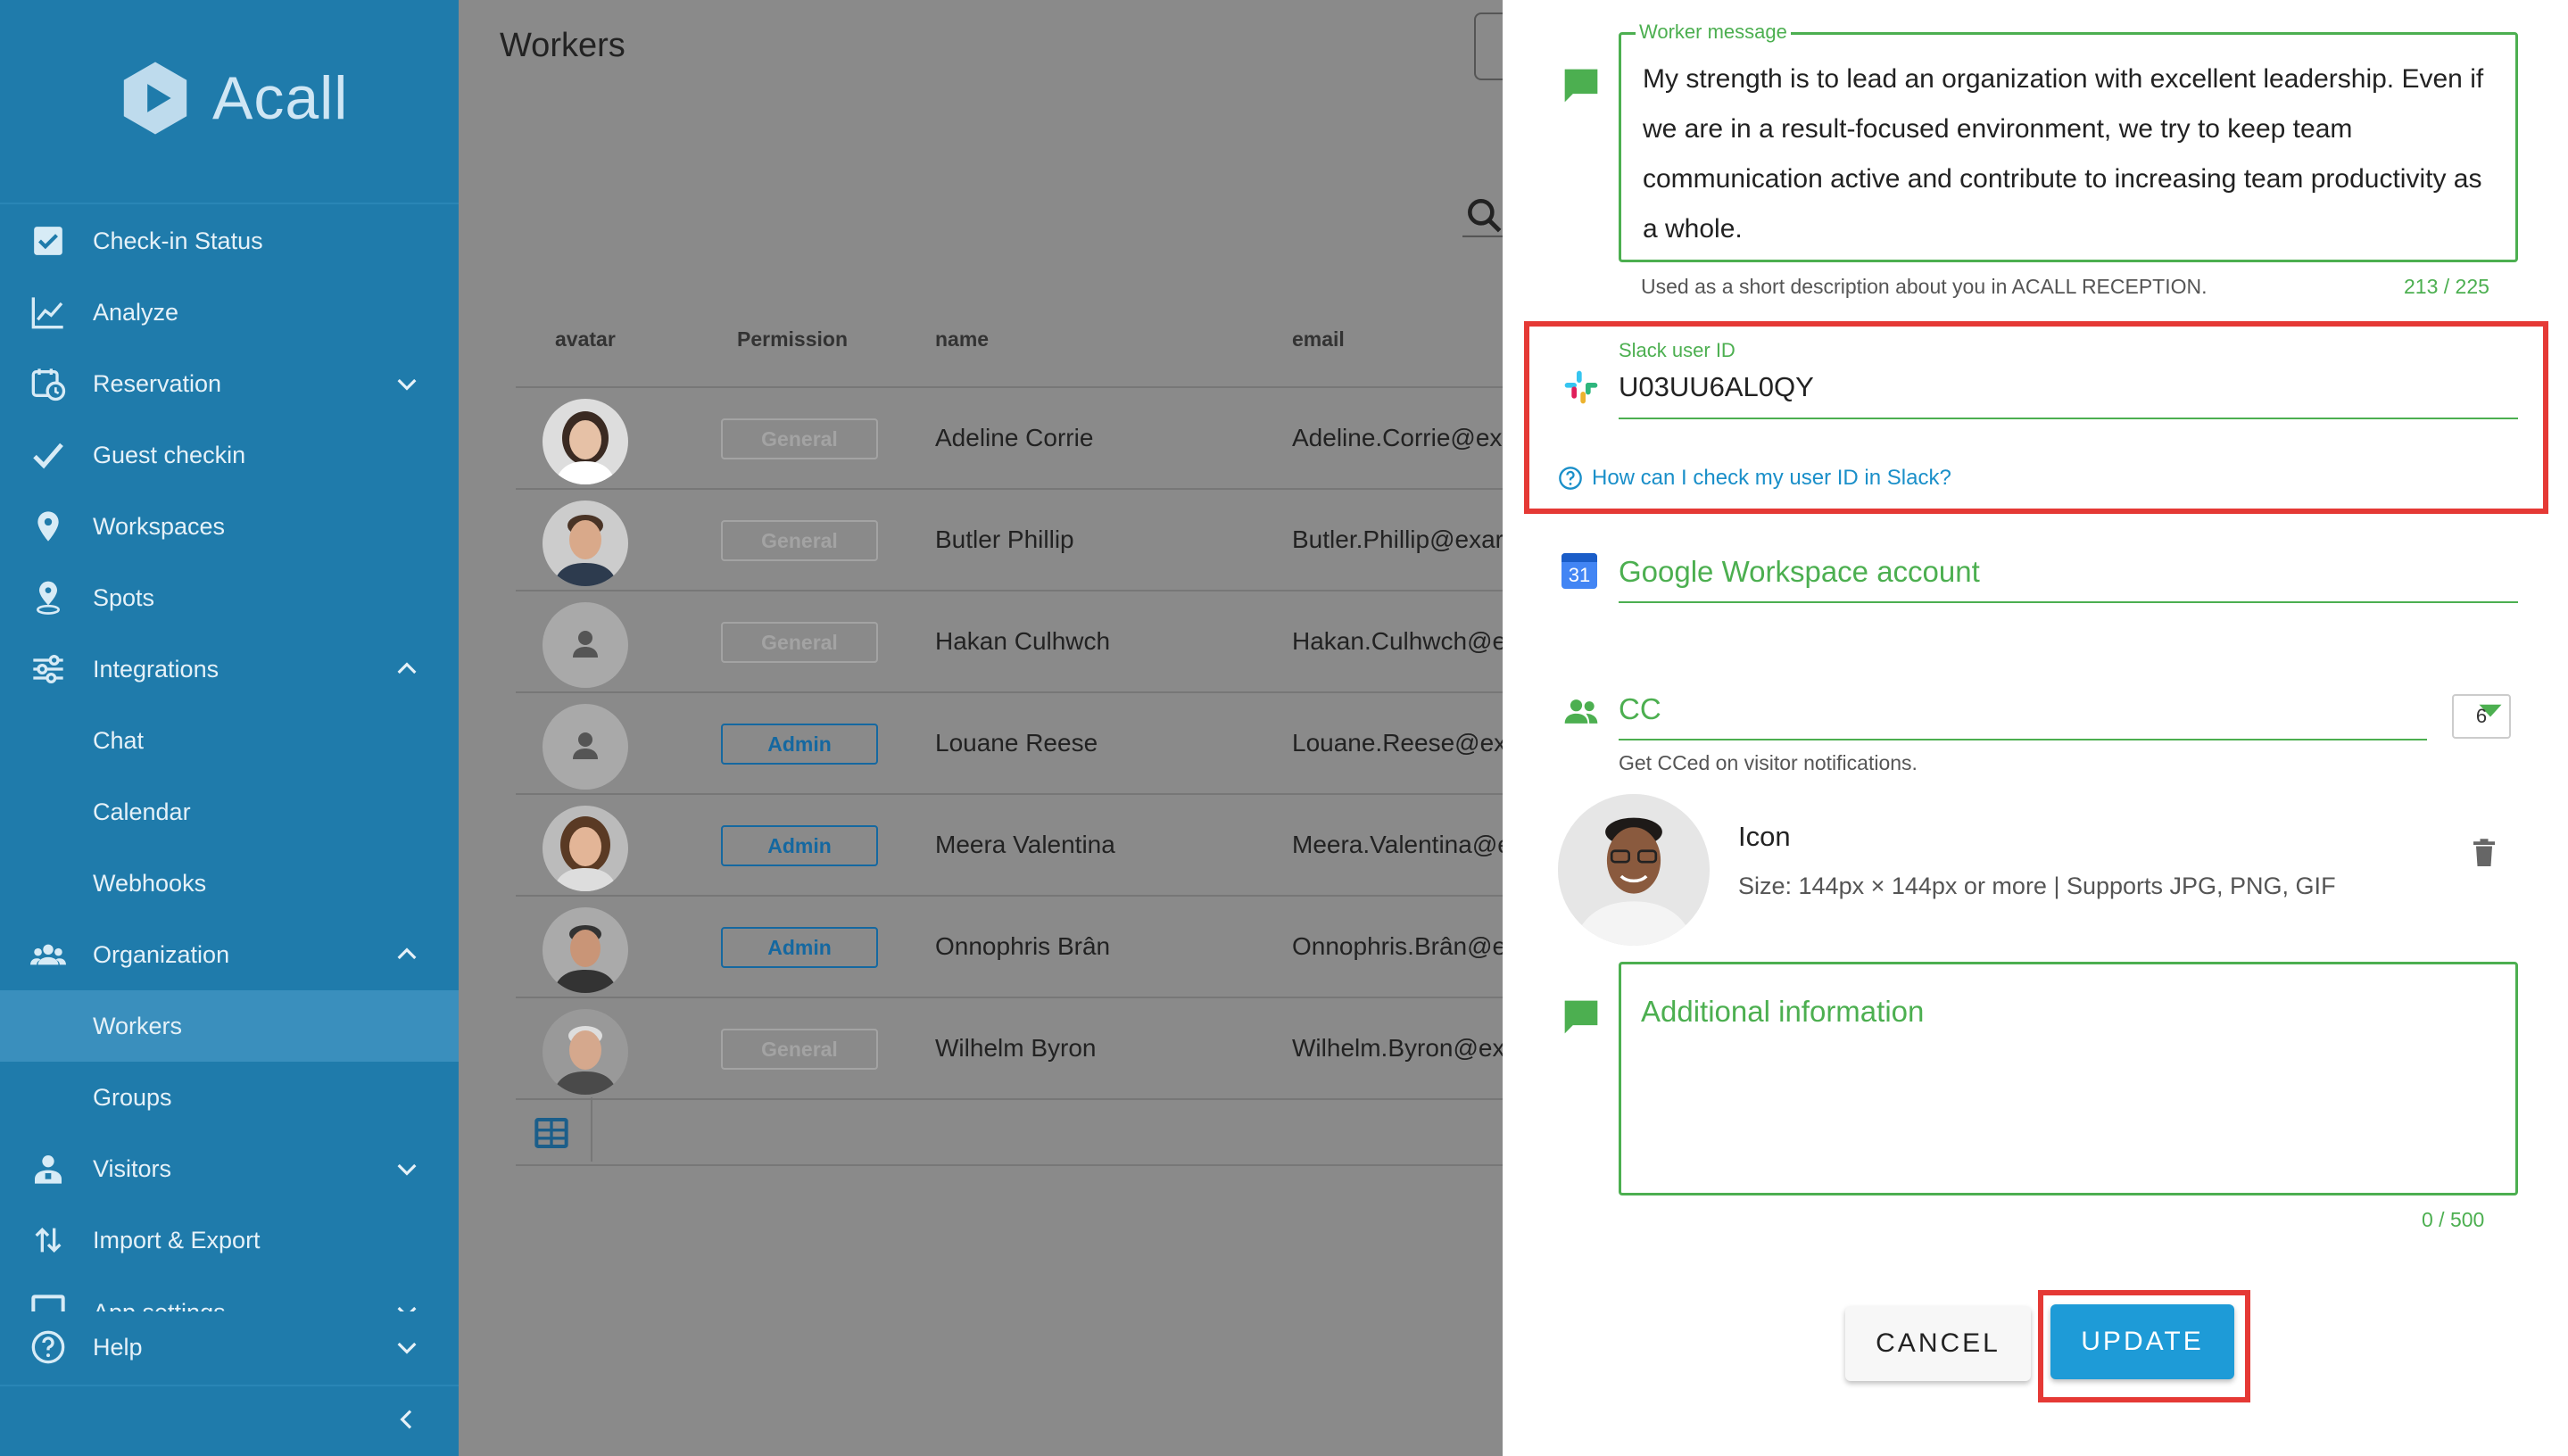  Describe the element at coordinates (155, 98) in the screenshot. I see `acall-logo-icon` at that location.